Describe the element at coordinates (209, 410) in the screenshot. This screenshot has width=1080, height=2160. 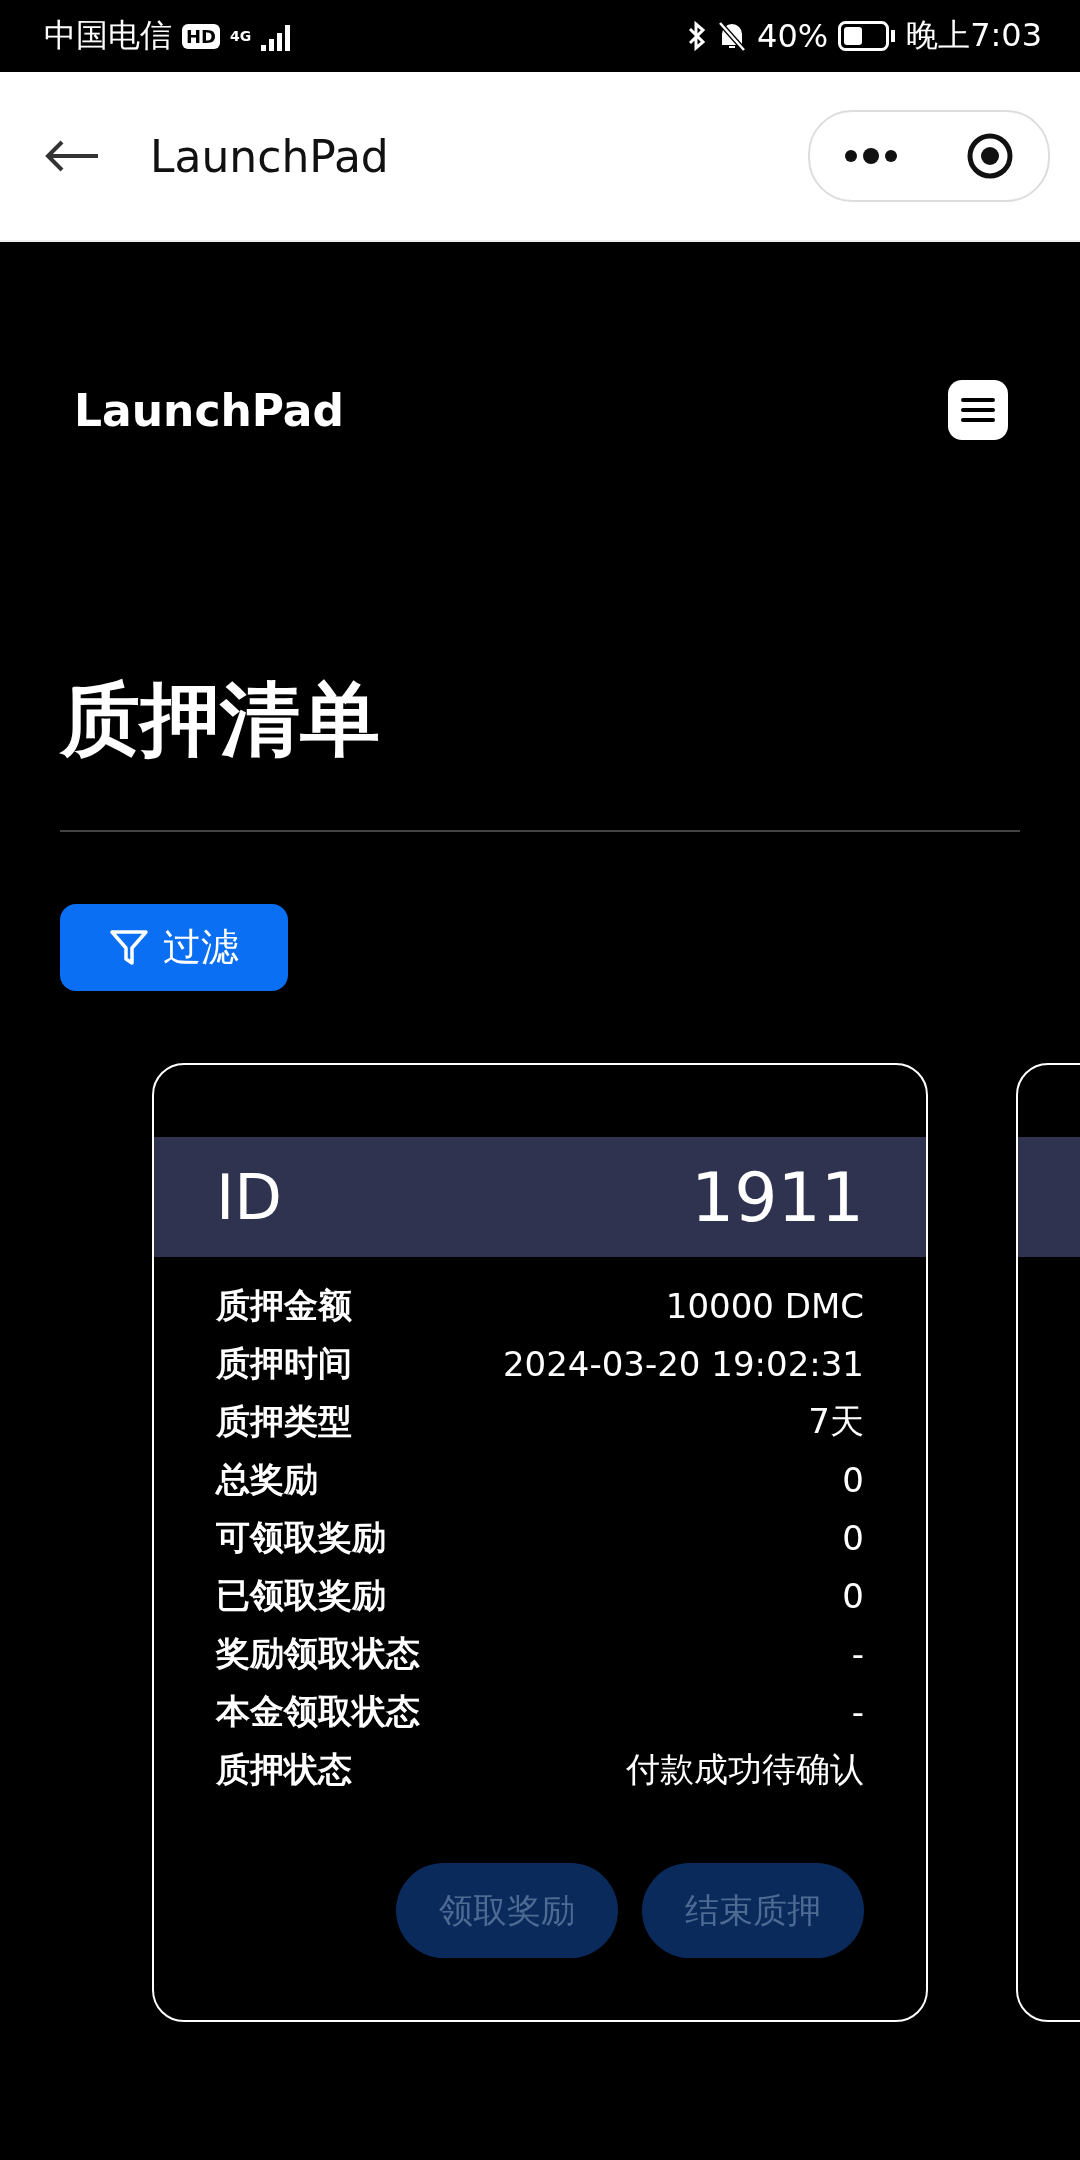
I see `brand-logo: LaunchPad` at that location.